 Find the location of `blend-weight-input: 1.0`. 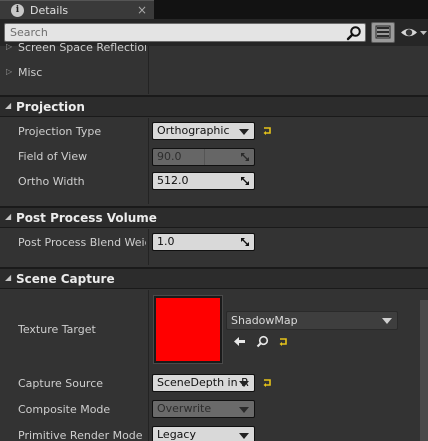

blend-weight-input: 1.0 is located at coordinates (203, 242).